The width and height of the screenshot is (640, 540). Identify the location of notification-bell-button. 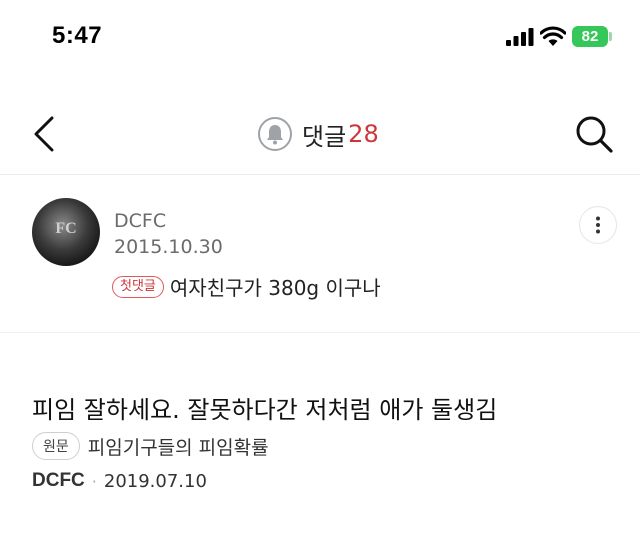
(275, 134).